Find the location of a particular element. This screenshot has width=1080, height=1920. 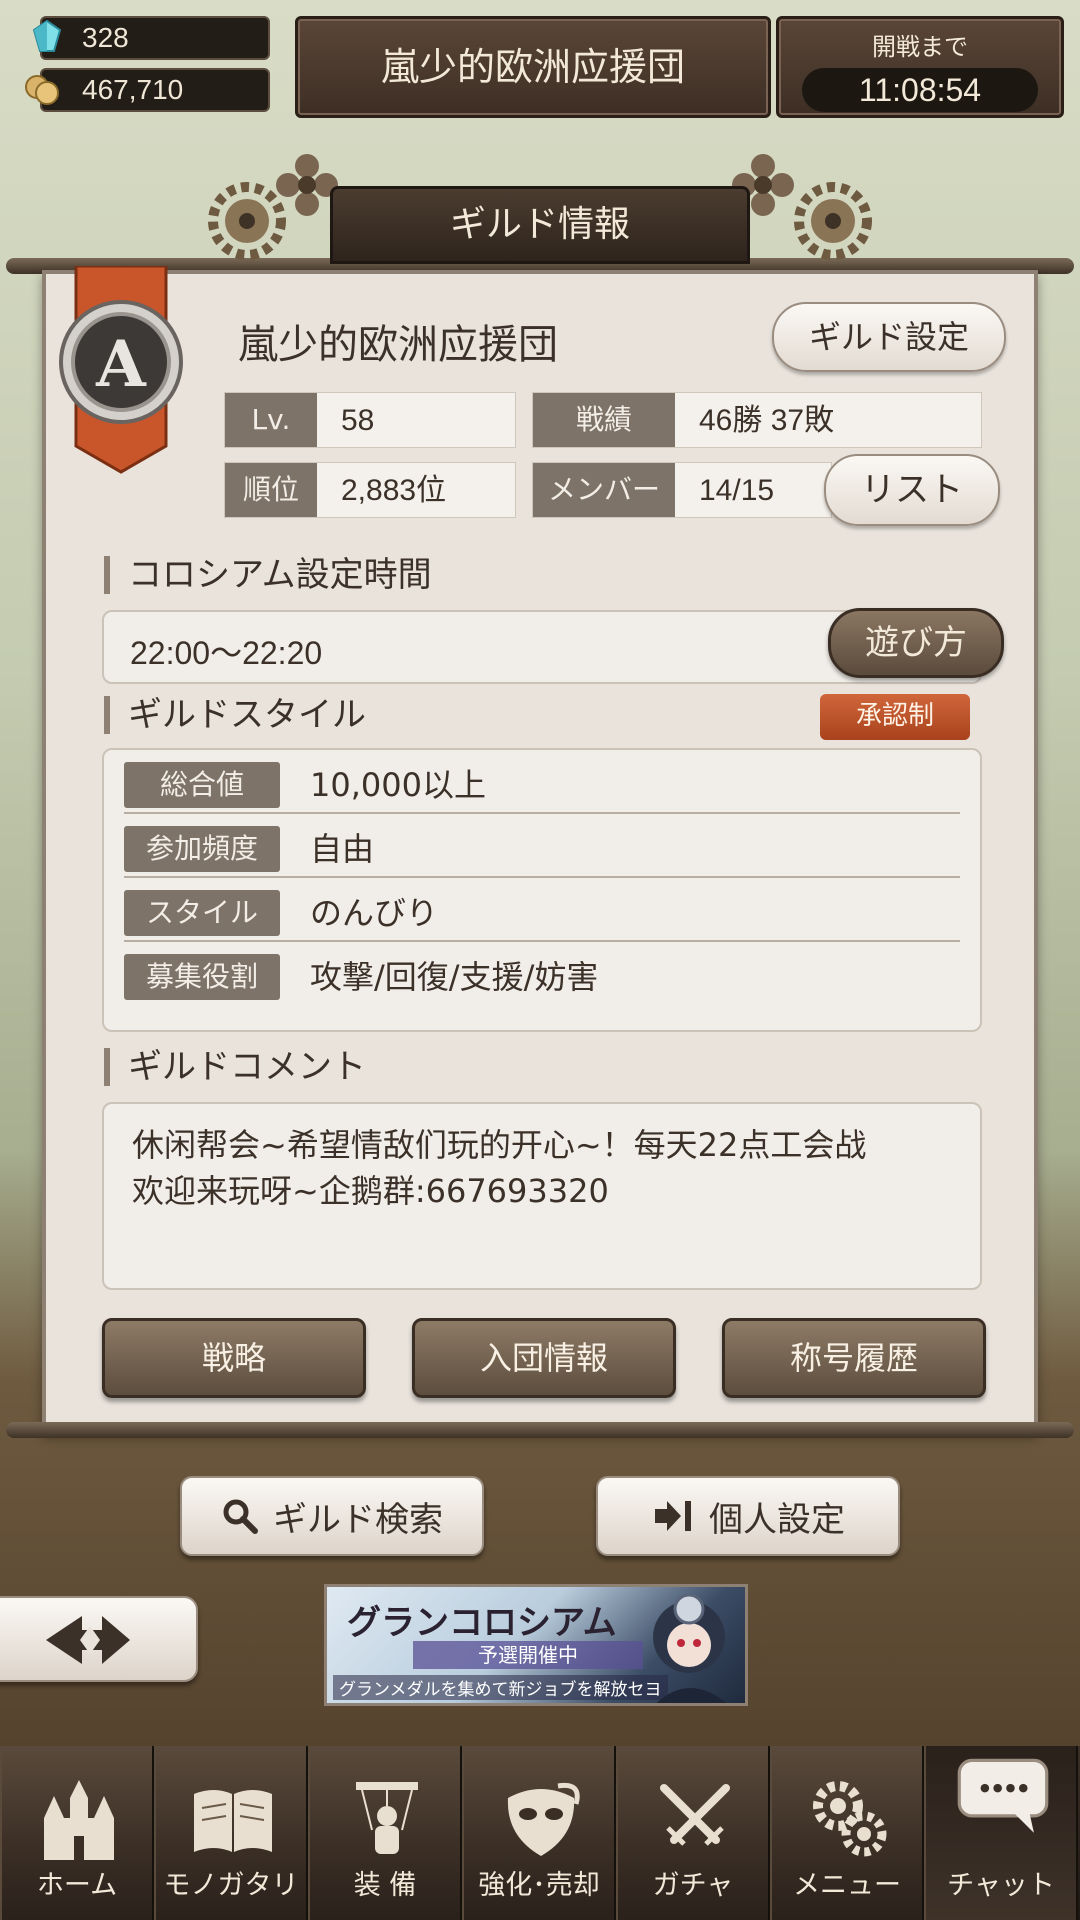

style-row-label: 募集役割 is located at coordinates (202, 977).